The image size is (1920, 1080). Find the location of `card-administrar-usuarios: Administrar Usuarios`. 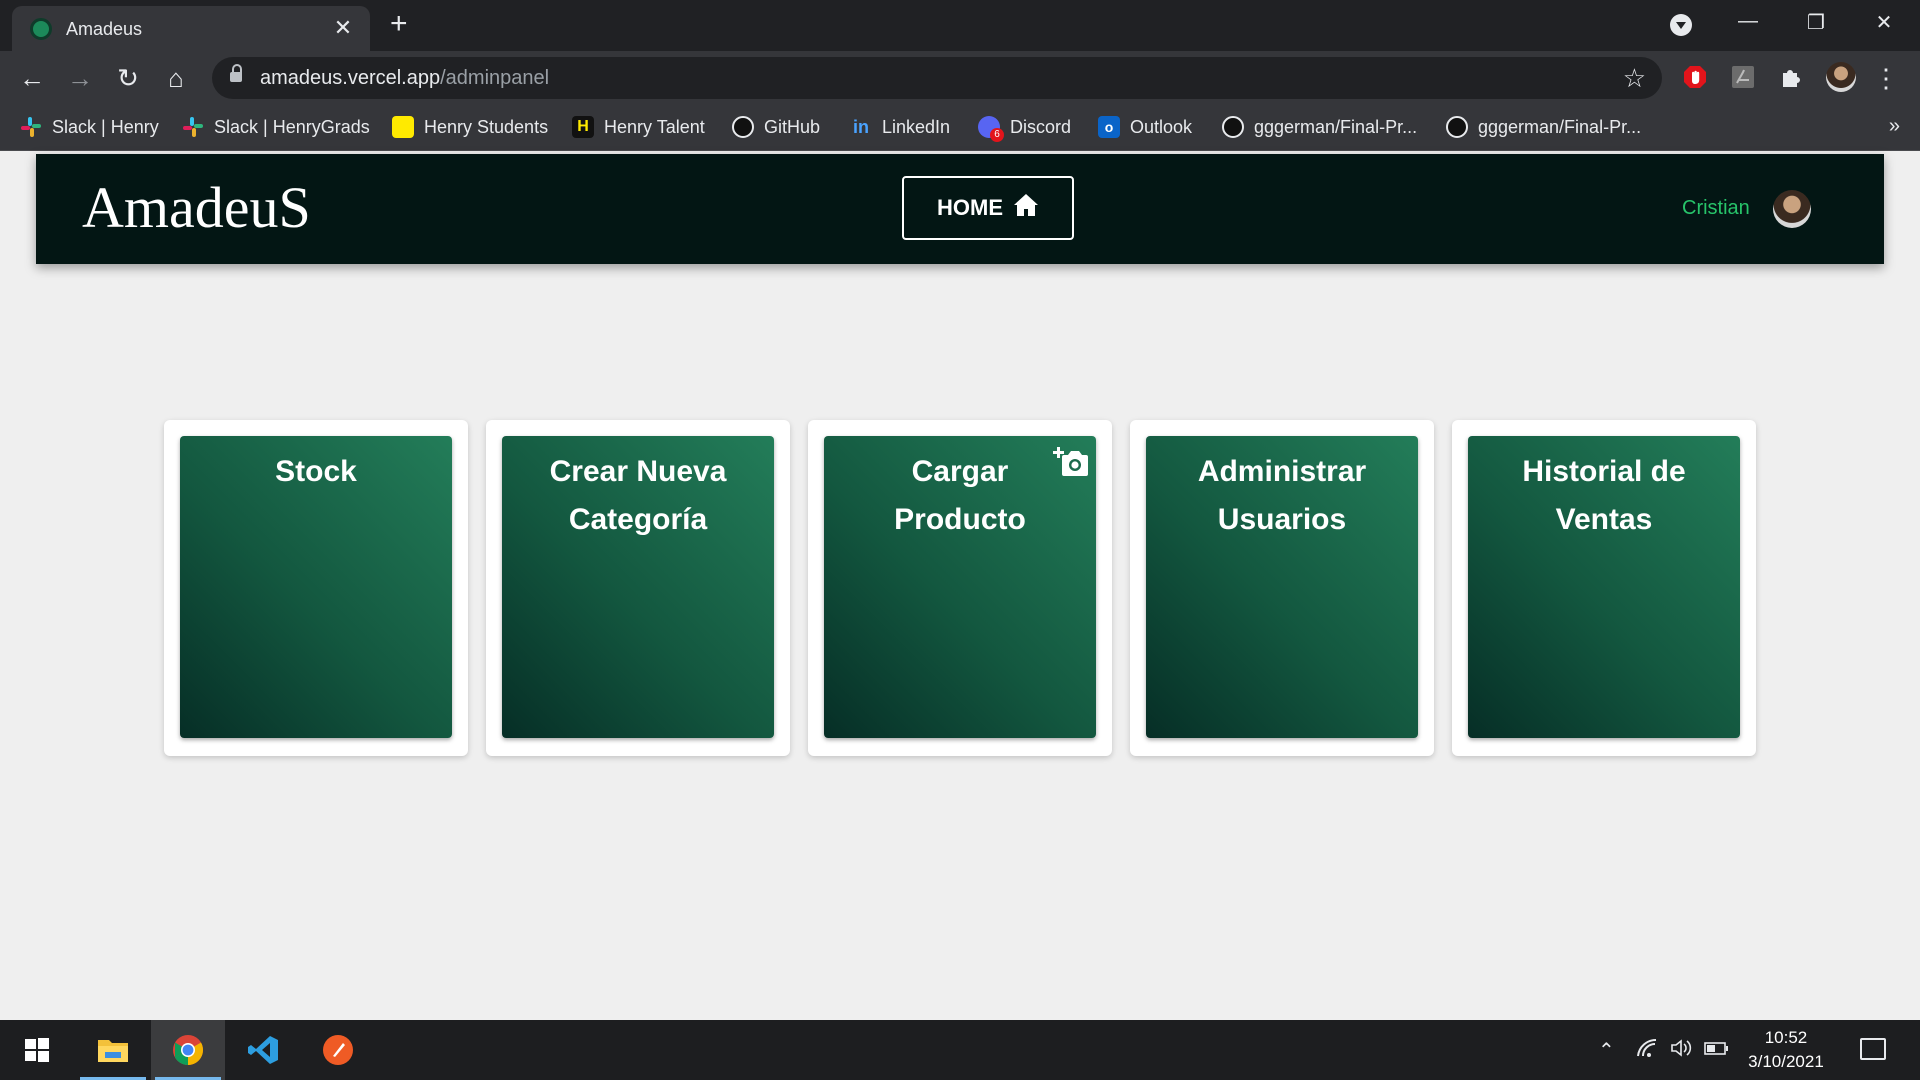

card-administrar-usuarios: Administrar Usuarios is located at coordinates (1282, 588).